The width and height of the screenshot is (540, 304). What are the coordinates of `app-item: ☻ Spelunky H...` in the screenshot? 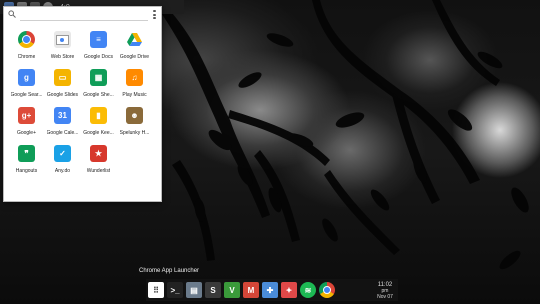 It's located at (134, 124).